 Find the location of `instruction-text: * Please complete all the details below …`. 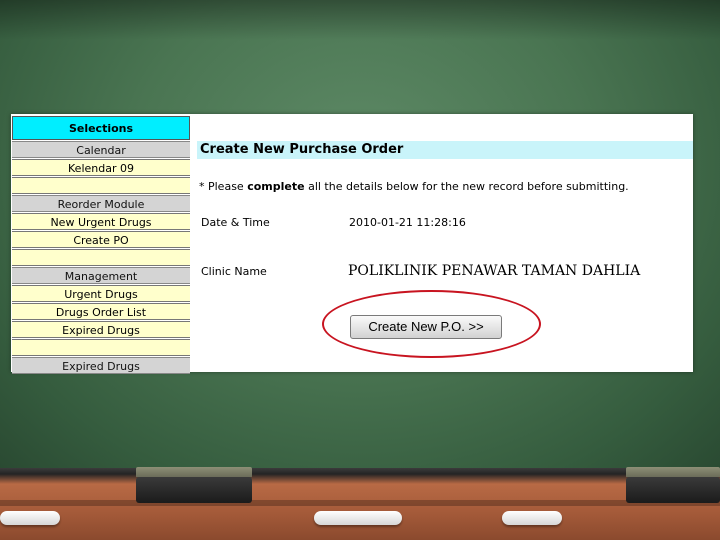

instruction-text: * Please complete all the details below … is located at coordinates (414, 186).